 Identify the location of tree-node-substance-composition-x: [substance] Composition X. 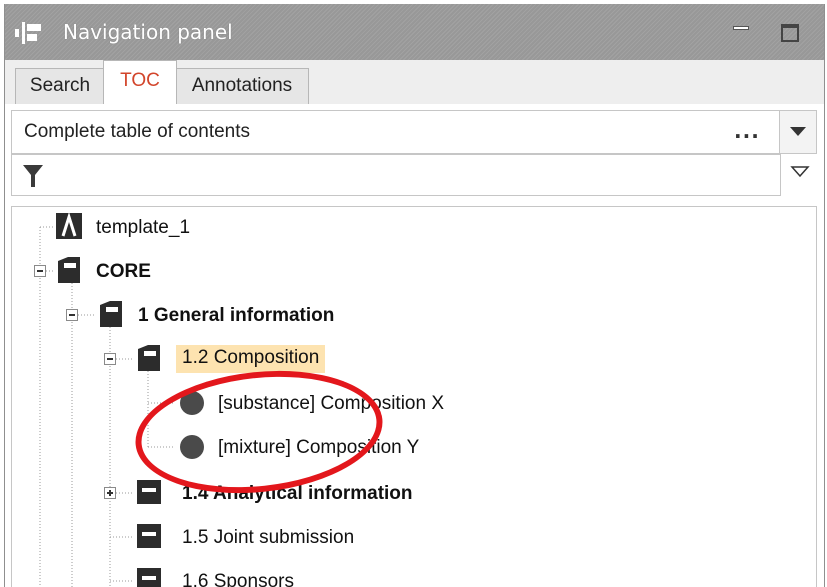
(262, 404).